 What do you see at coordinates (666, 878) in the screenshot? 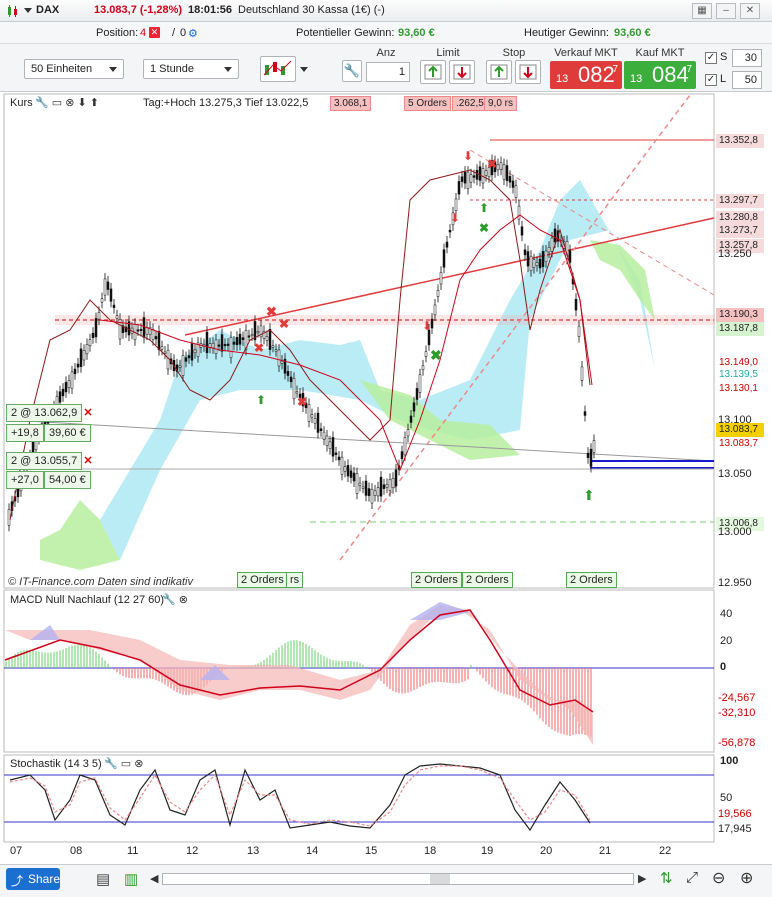
I see `autoscale-icon: ⇅` at bounding box center [666, 878].